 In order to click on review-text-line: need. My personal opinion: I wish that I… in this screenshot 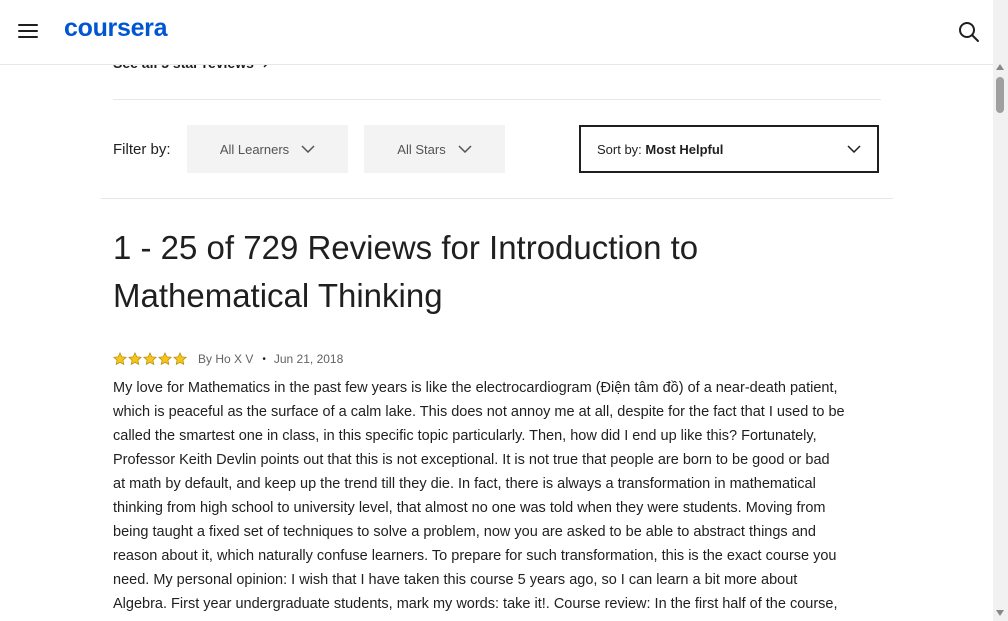, I will do `click(455, 580)`.